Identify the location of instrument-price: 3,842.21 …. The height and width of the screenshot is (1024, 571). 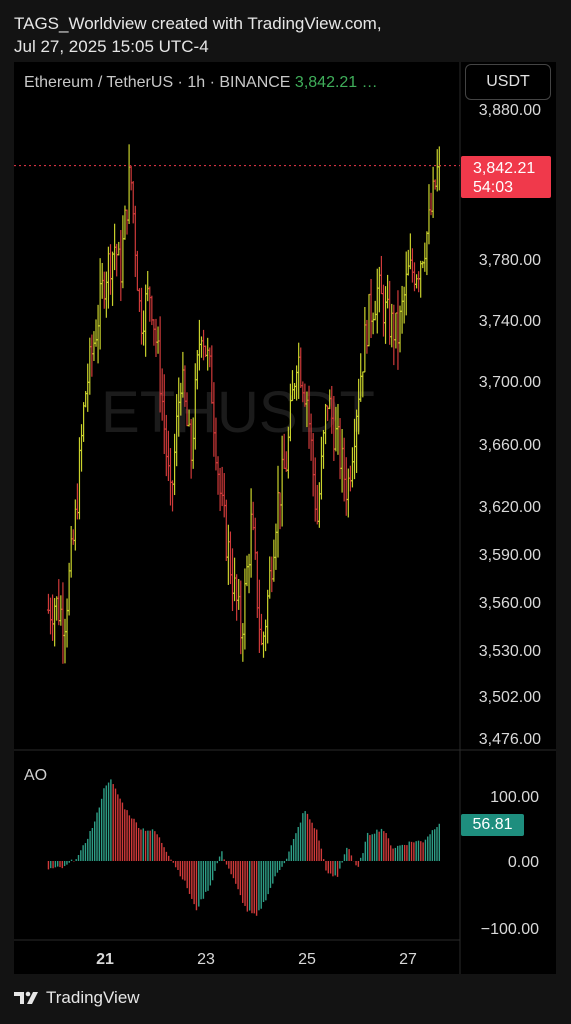
(336, 82).